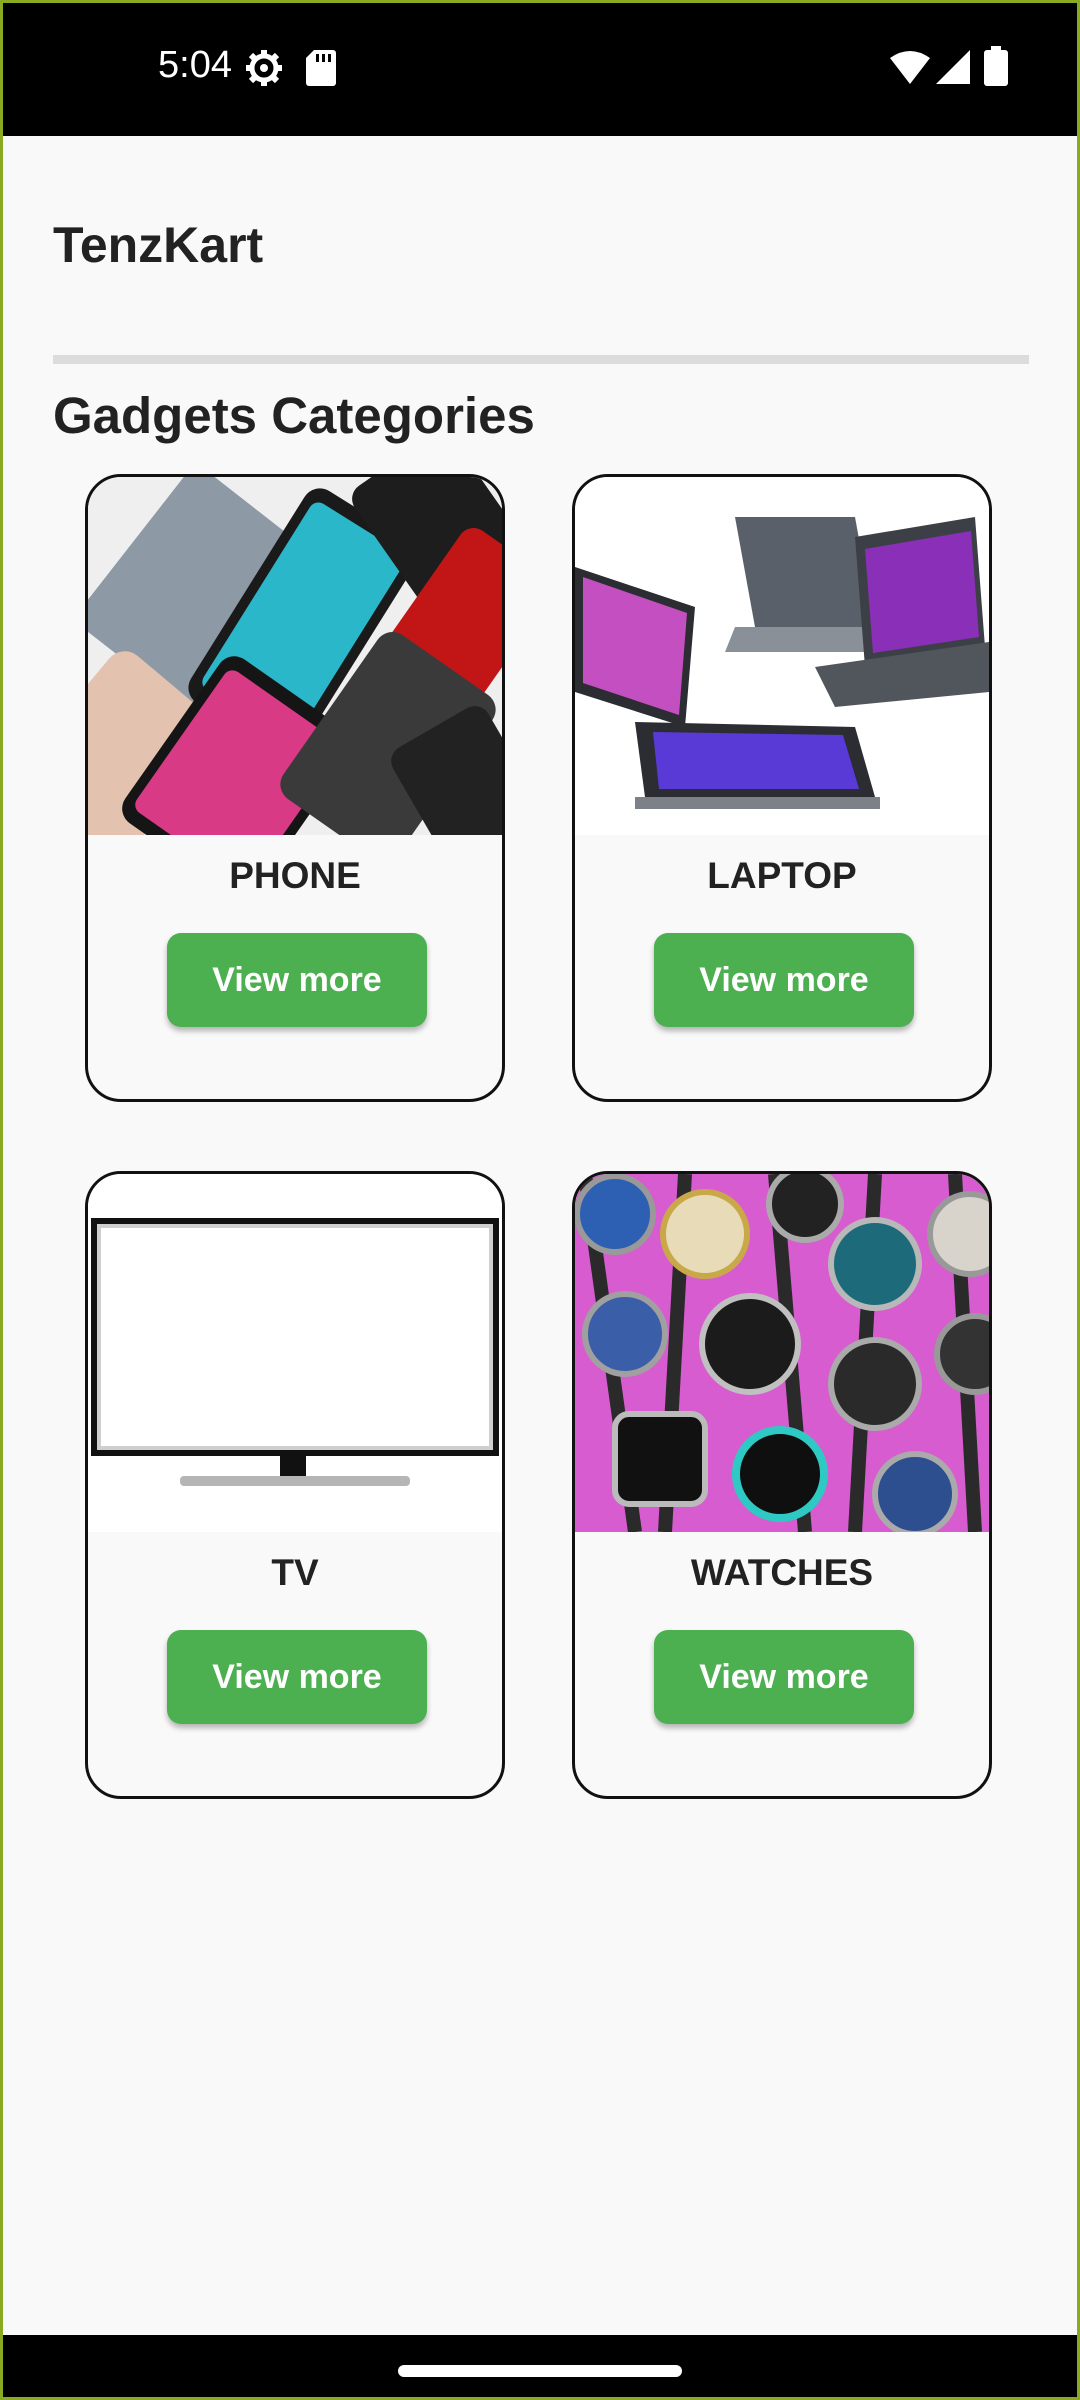  I want to click on view-more-button-tv: View more, so click(297, 1677).